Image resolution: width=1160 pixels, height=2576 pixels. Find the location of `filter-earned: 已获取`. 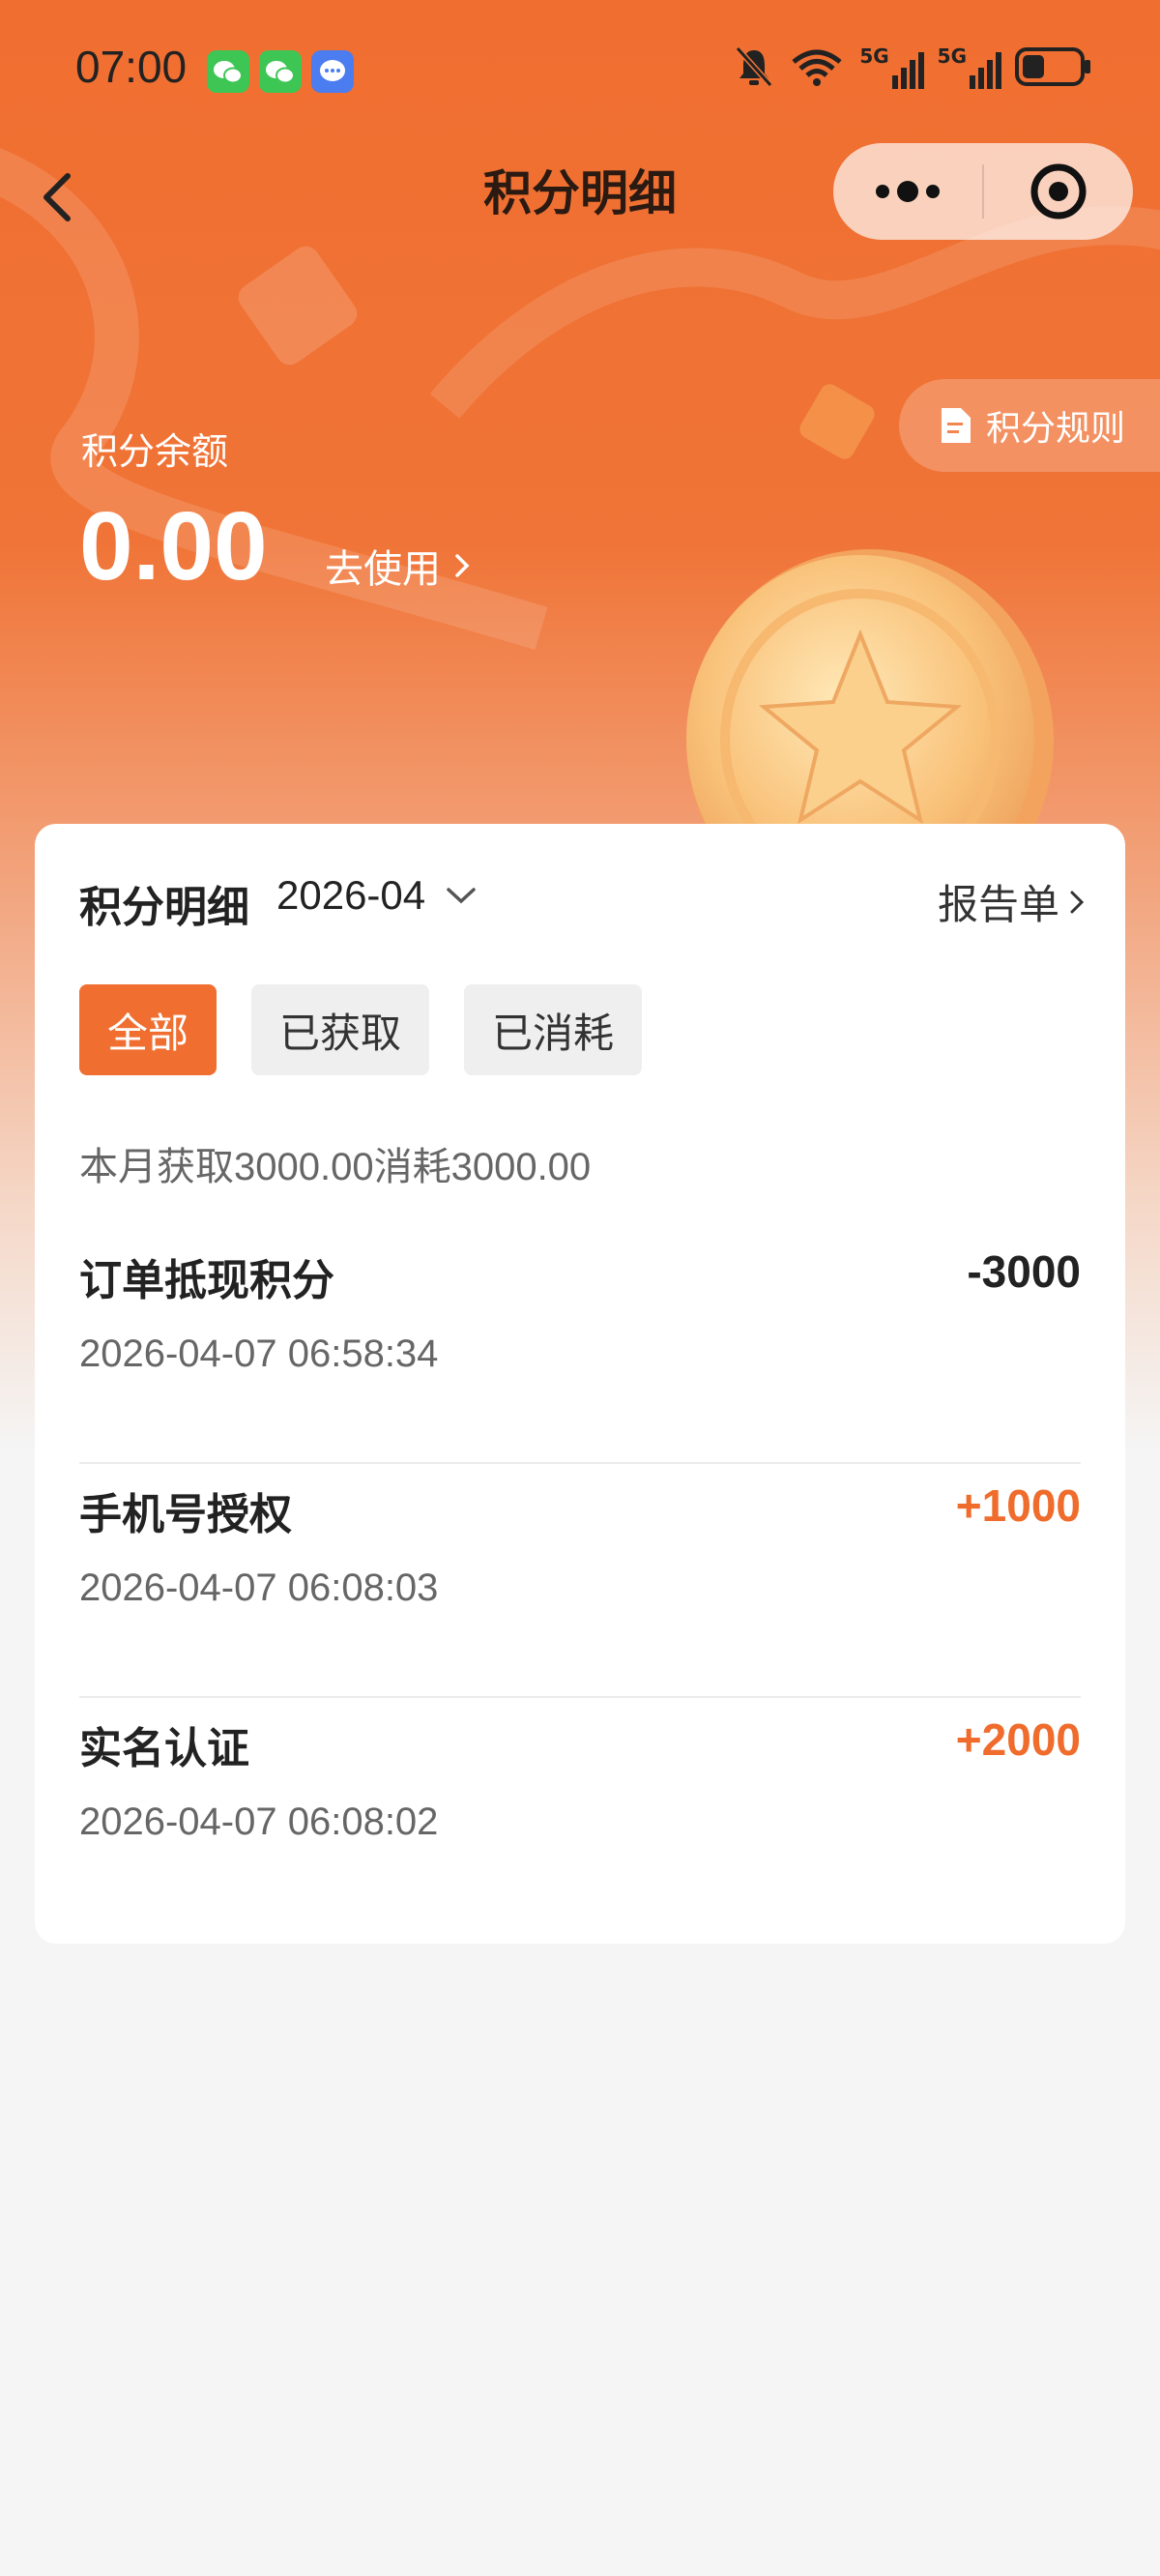

filter-earned: 已获取 is located at coordinates (340, 1029).